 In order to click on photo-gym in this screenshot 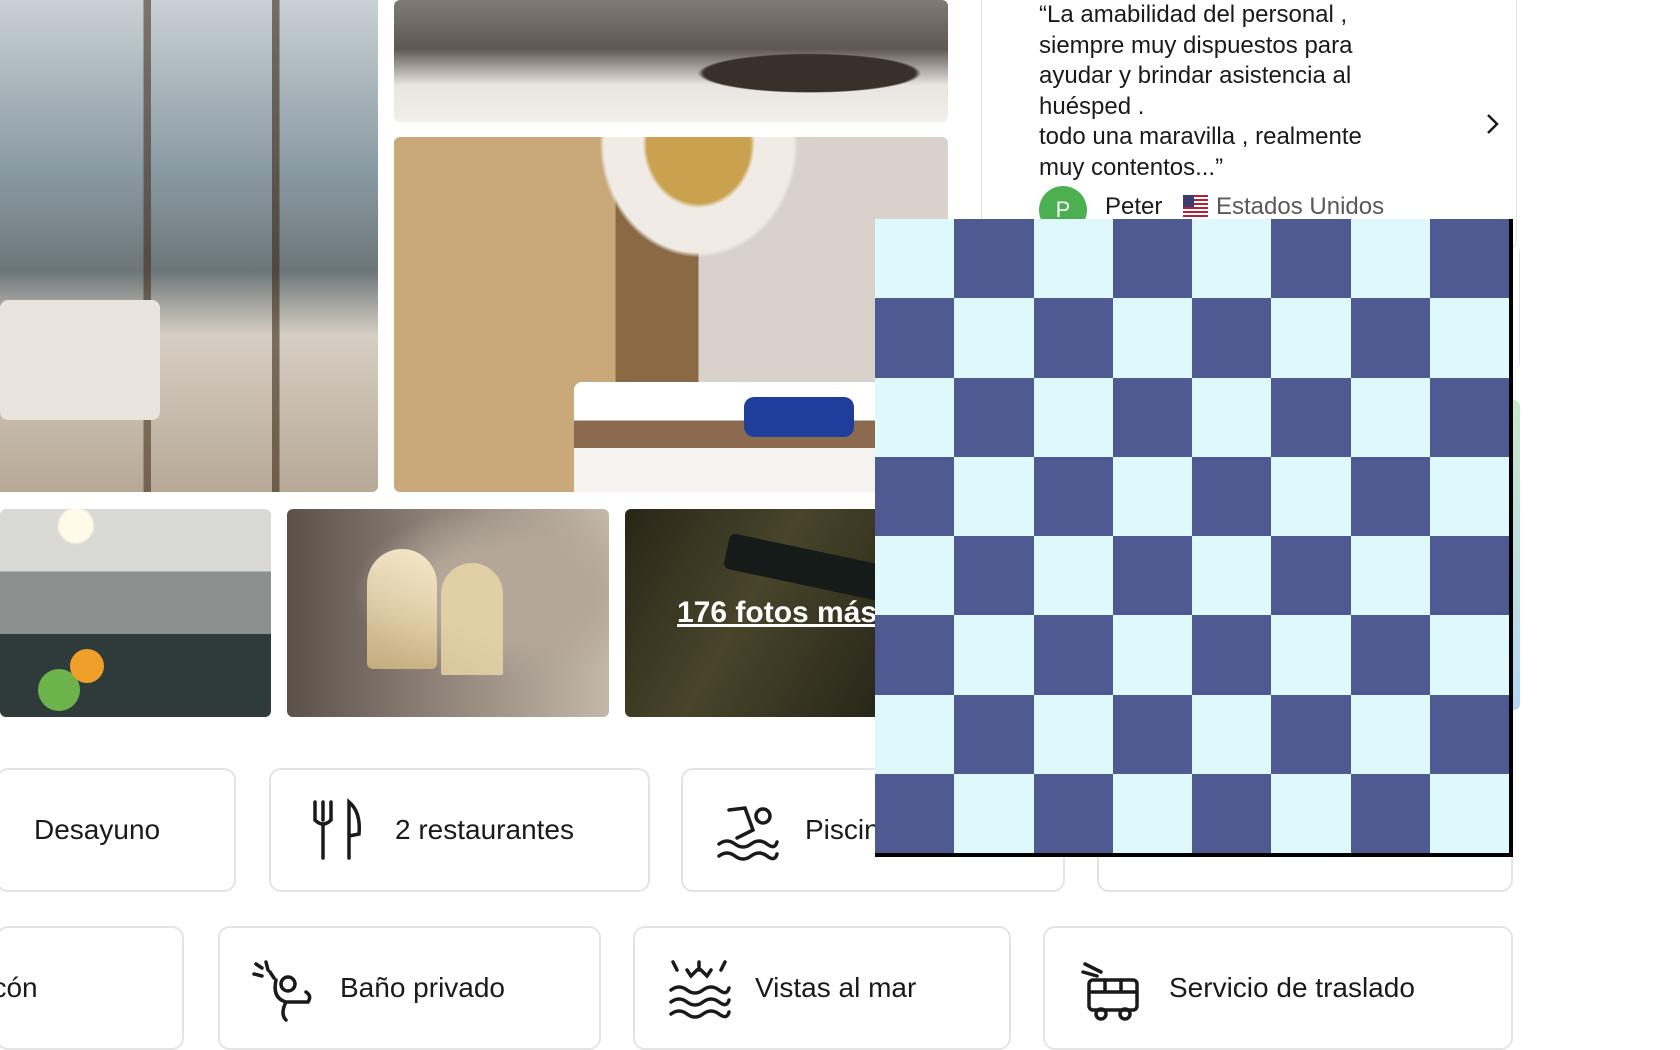, I will do `click(135, 613)`.